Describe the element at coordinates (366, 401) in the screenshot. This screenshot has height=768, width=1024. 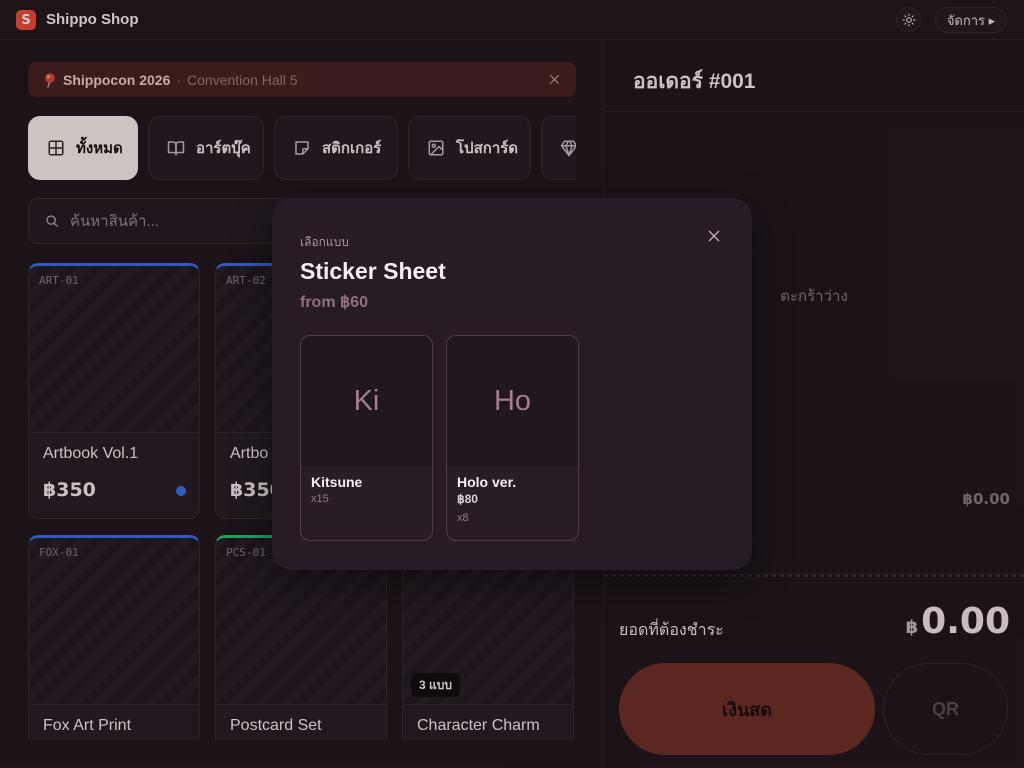
I see `variant-initials: Ki` at that location.